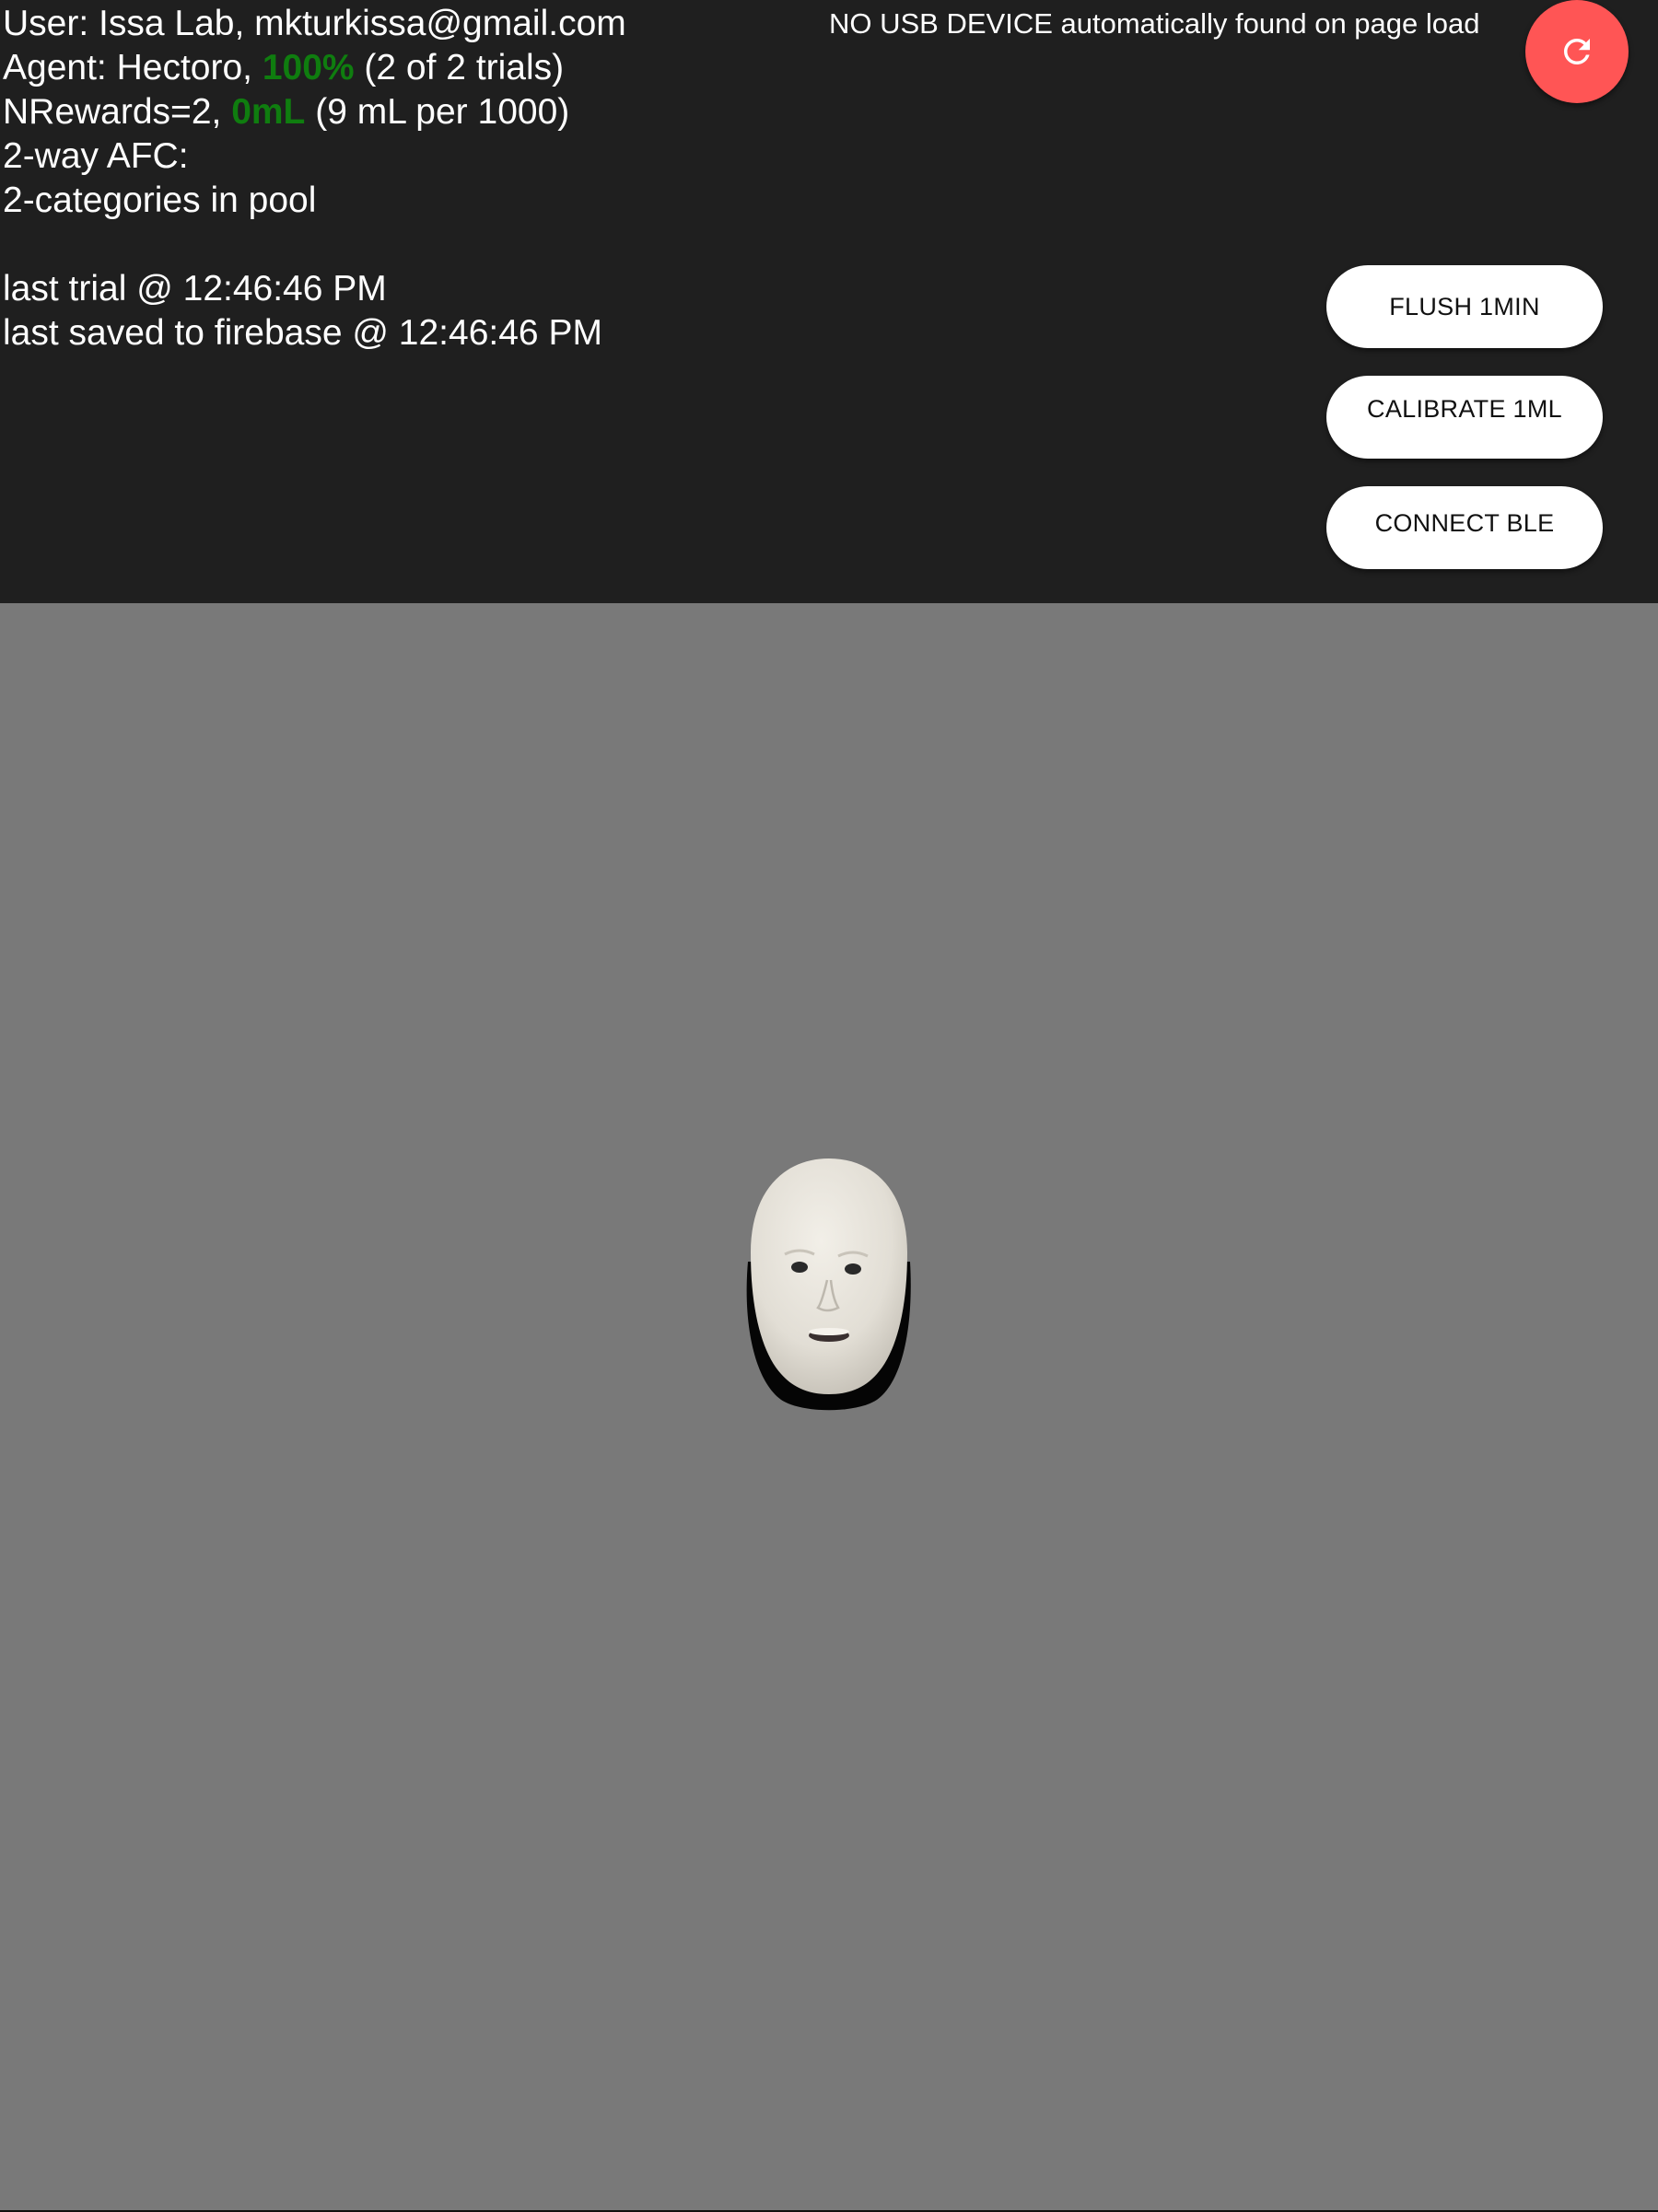 This screenshot has width=1658, height=2212. I want to click on right-eye, so click(853, 1269).